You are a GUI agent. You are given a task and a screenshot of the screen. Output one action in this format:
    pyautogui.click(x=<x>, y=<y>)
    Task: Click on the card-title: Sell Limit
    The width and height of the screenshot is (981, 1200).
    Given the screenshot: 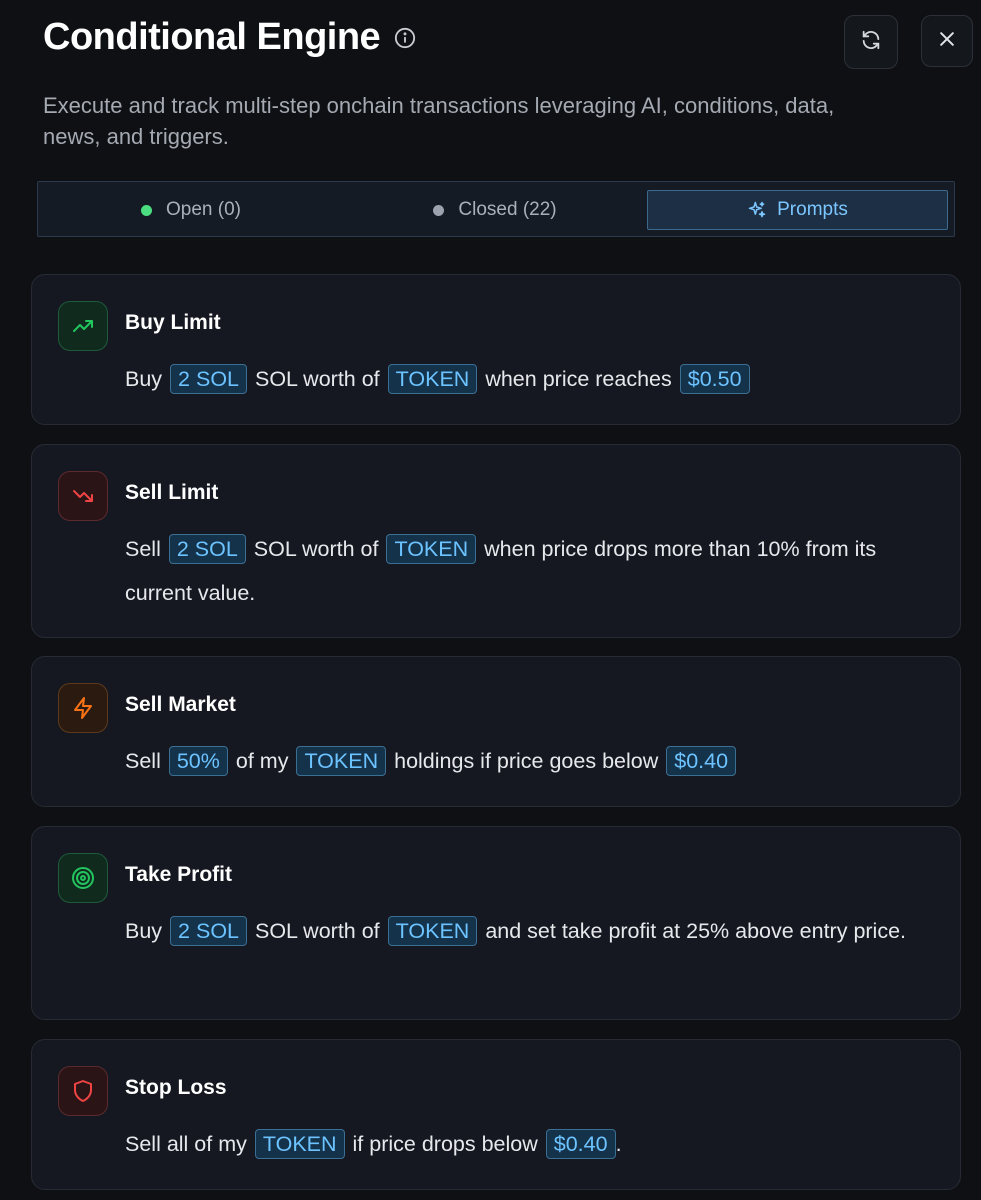 What is the action you would take?
    pyautogui.click(x=172, y=492)
    